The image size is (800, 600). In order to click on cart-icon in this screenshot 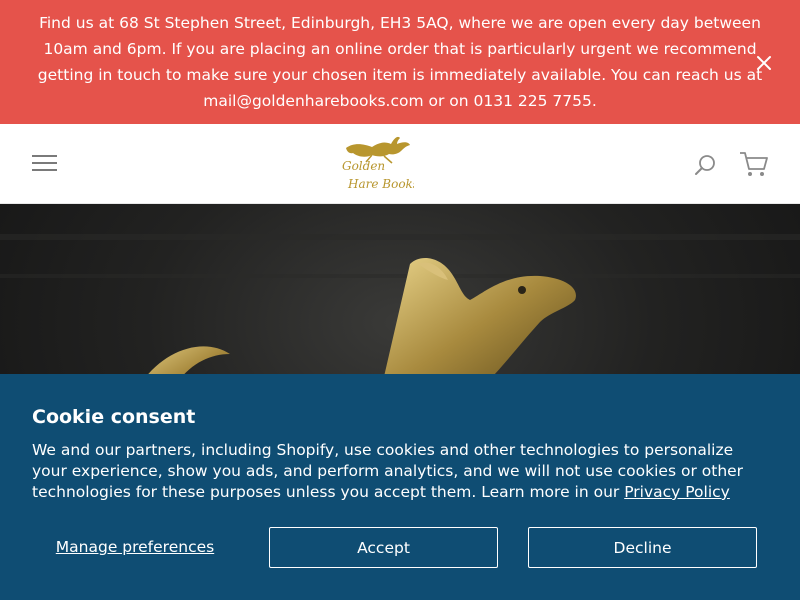, I will do `click(754, 164)`.